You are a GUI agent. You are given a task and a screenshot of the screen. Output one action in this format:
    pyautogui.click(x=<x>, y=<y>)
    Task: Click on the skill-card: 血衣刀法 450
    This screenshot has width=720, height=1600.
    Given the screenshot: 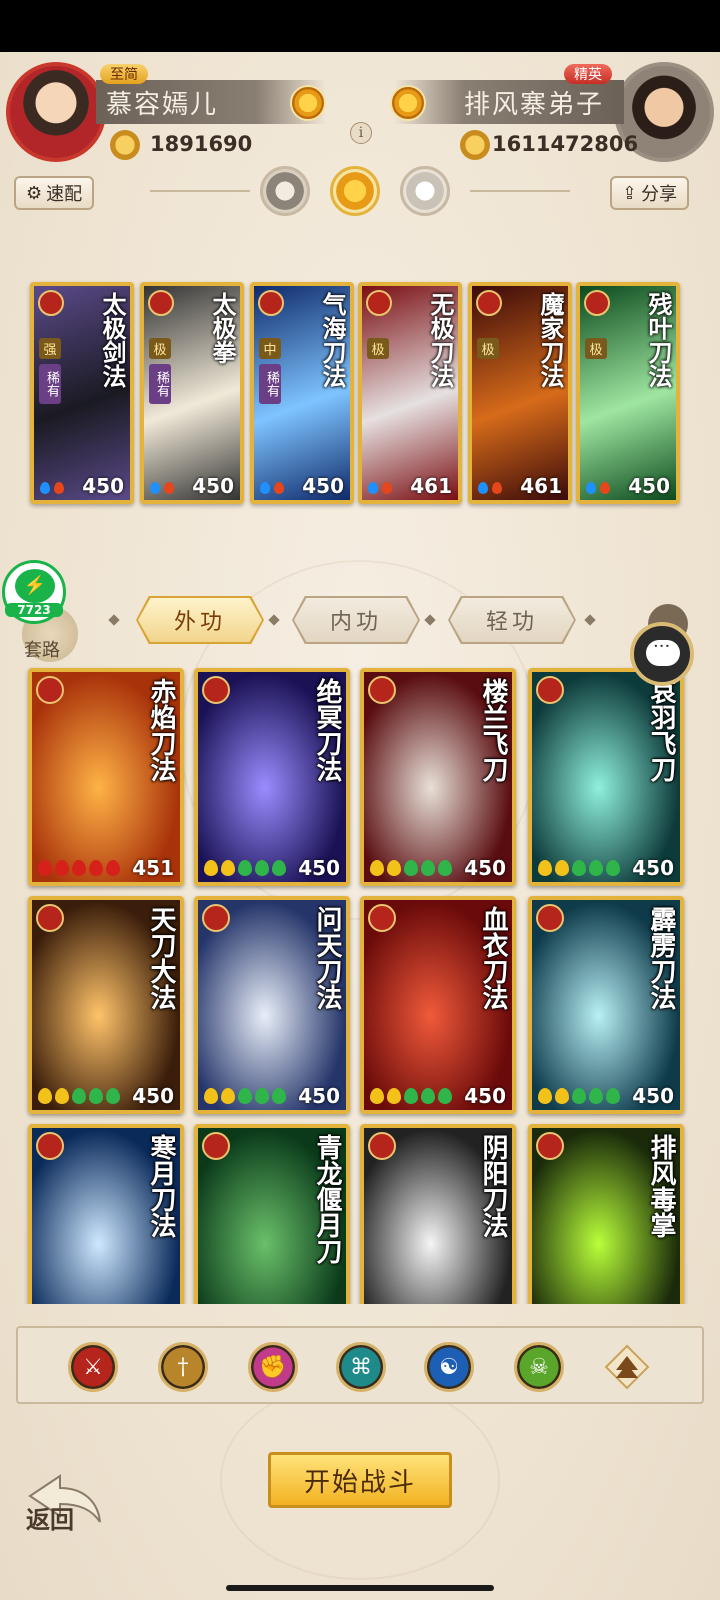 What is the action you would take?
    pyautogui.click(x=438, y=1005)
    